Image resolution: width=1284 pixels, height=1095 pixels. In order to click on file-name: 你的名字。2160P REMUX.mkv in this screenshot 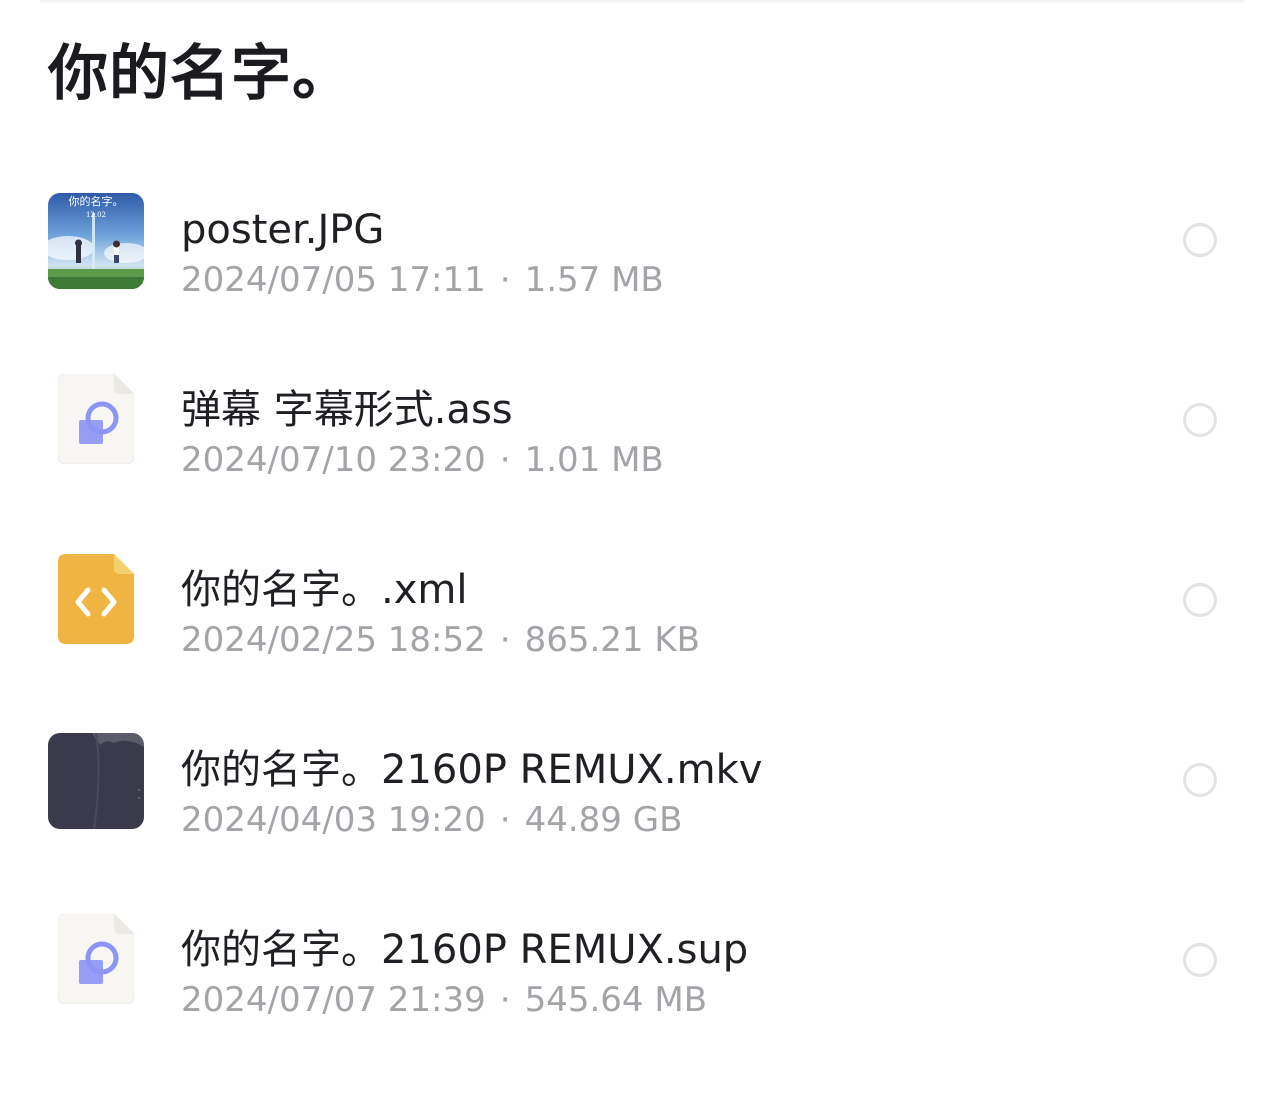, I will do `click(472, 770)`.